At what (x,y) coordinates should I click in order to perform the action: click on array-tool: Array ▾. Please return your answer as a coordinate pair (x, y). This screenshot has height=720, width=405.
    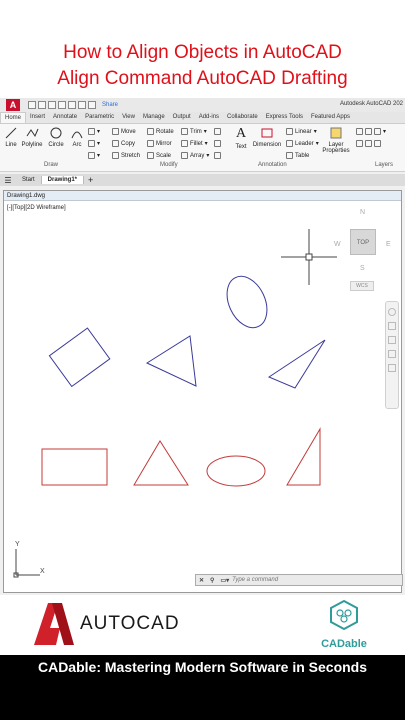
    Looking at the image, I should click on (195, 155).